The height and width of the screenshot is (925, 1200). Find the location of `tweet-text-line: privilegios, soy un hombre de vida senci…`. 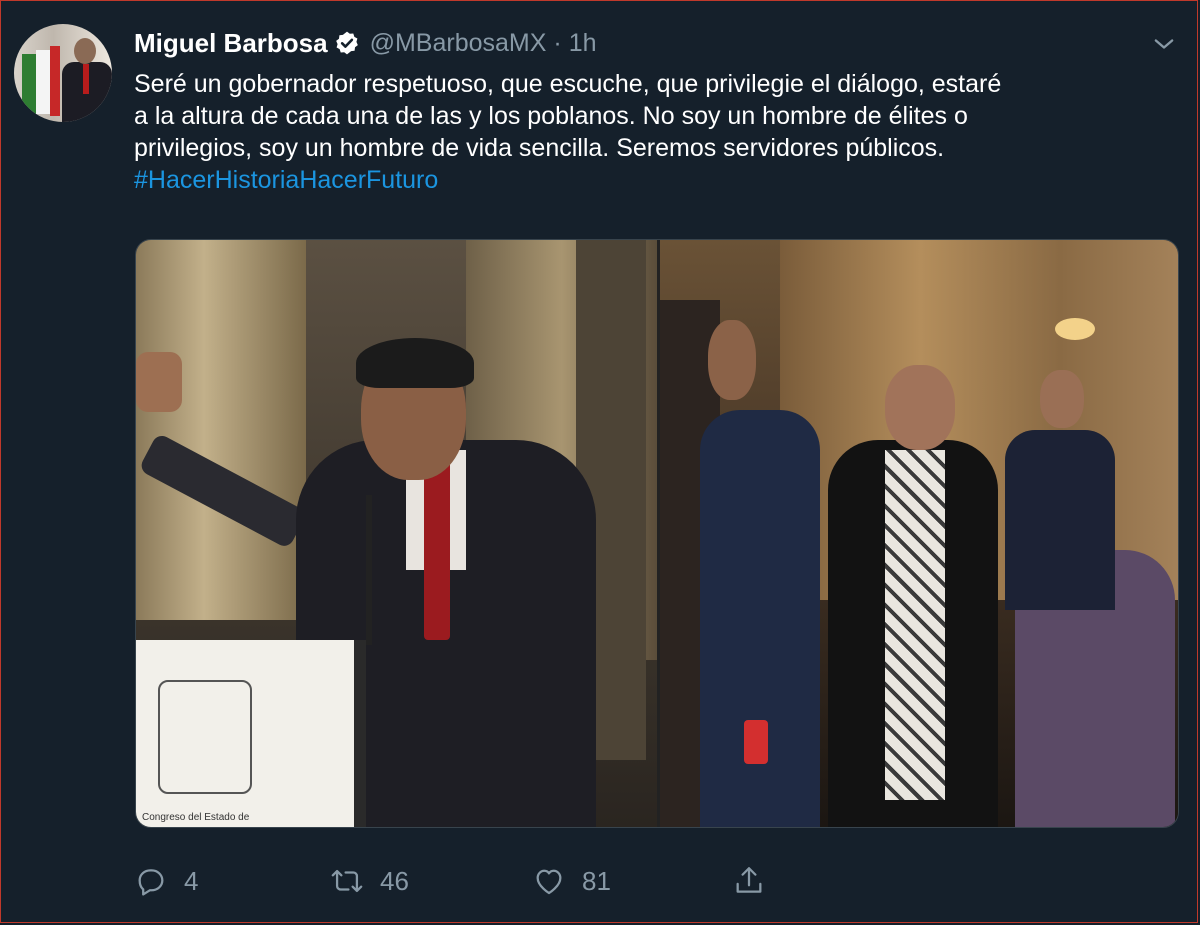

tweet-text-line: privilegios, soy un hombre de vida senci… is located at coordinates (539, 148).